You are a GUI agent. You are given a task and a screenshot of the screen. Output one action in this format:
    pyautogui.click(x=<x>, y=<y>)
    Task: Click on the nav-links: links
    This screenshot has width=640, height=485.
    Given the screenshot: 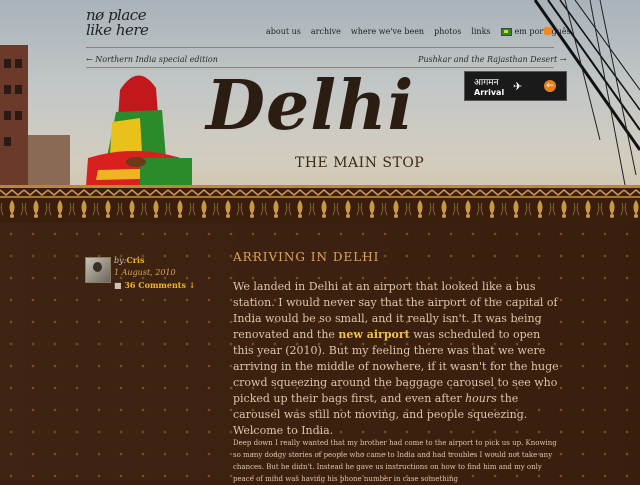 What is the action you would take?
    pyautogui.click(x=480, y=31)
    